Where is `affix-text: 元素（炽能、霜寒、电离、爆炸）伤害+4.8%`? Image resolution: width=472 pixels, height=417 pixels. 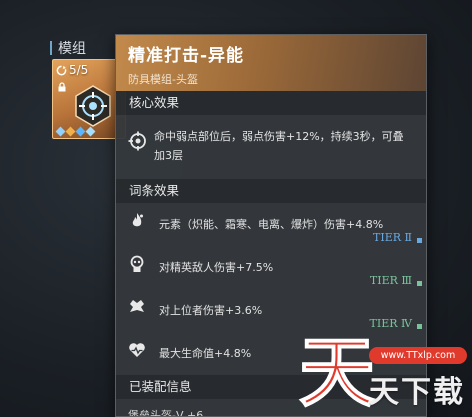
affix-text: 元素（炽能、霜寒、电离、爆炸）伤害+4.8% is located at coordinates (271, 224).